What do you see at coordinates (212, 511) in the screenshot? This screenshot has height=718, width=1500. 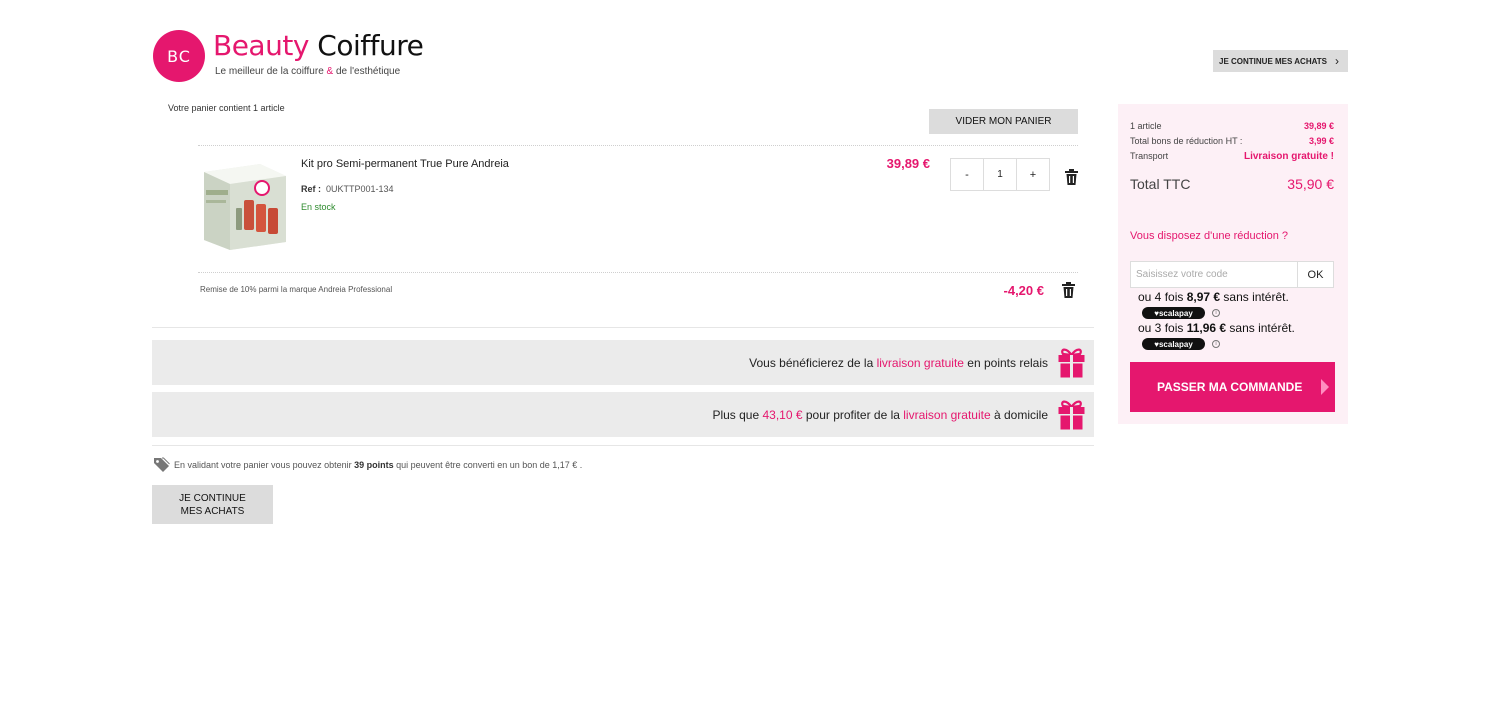 I see `continue-label-line2: MES ACHATS` at bounding box center [212, 511].